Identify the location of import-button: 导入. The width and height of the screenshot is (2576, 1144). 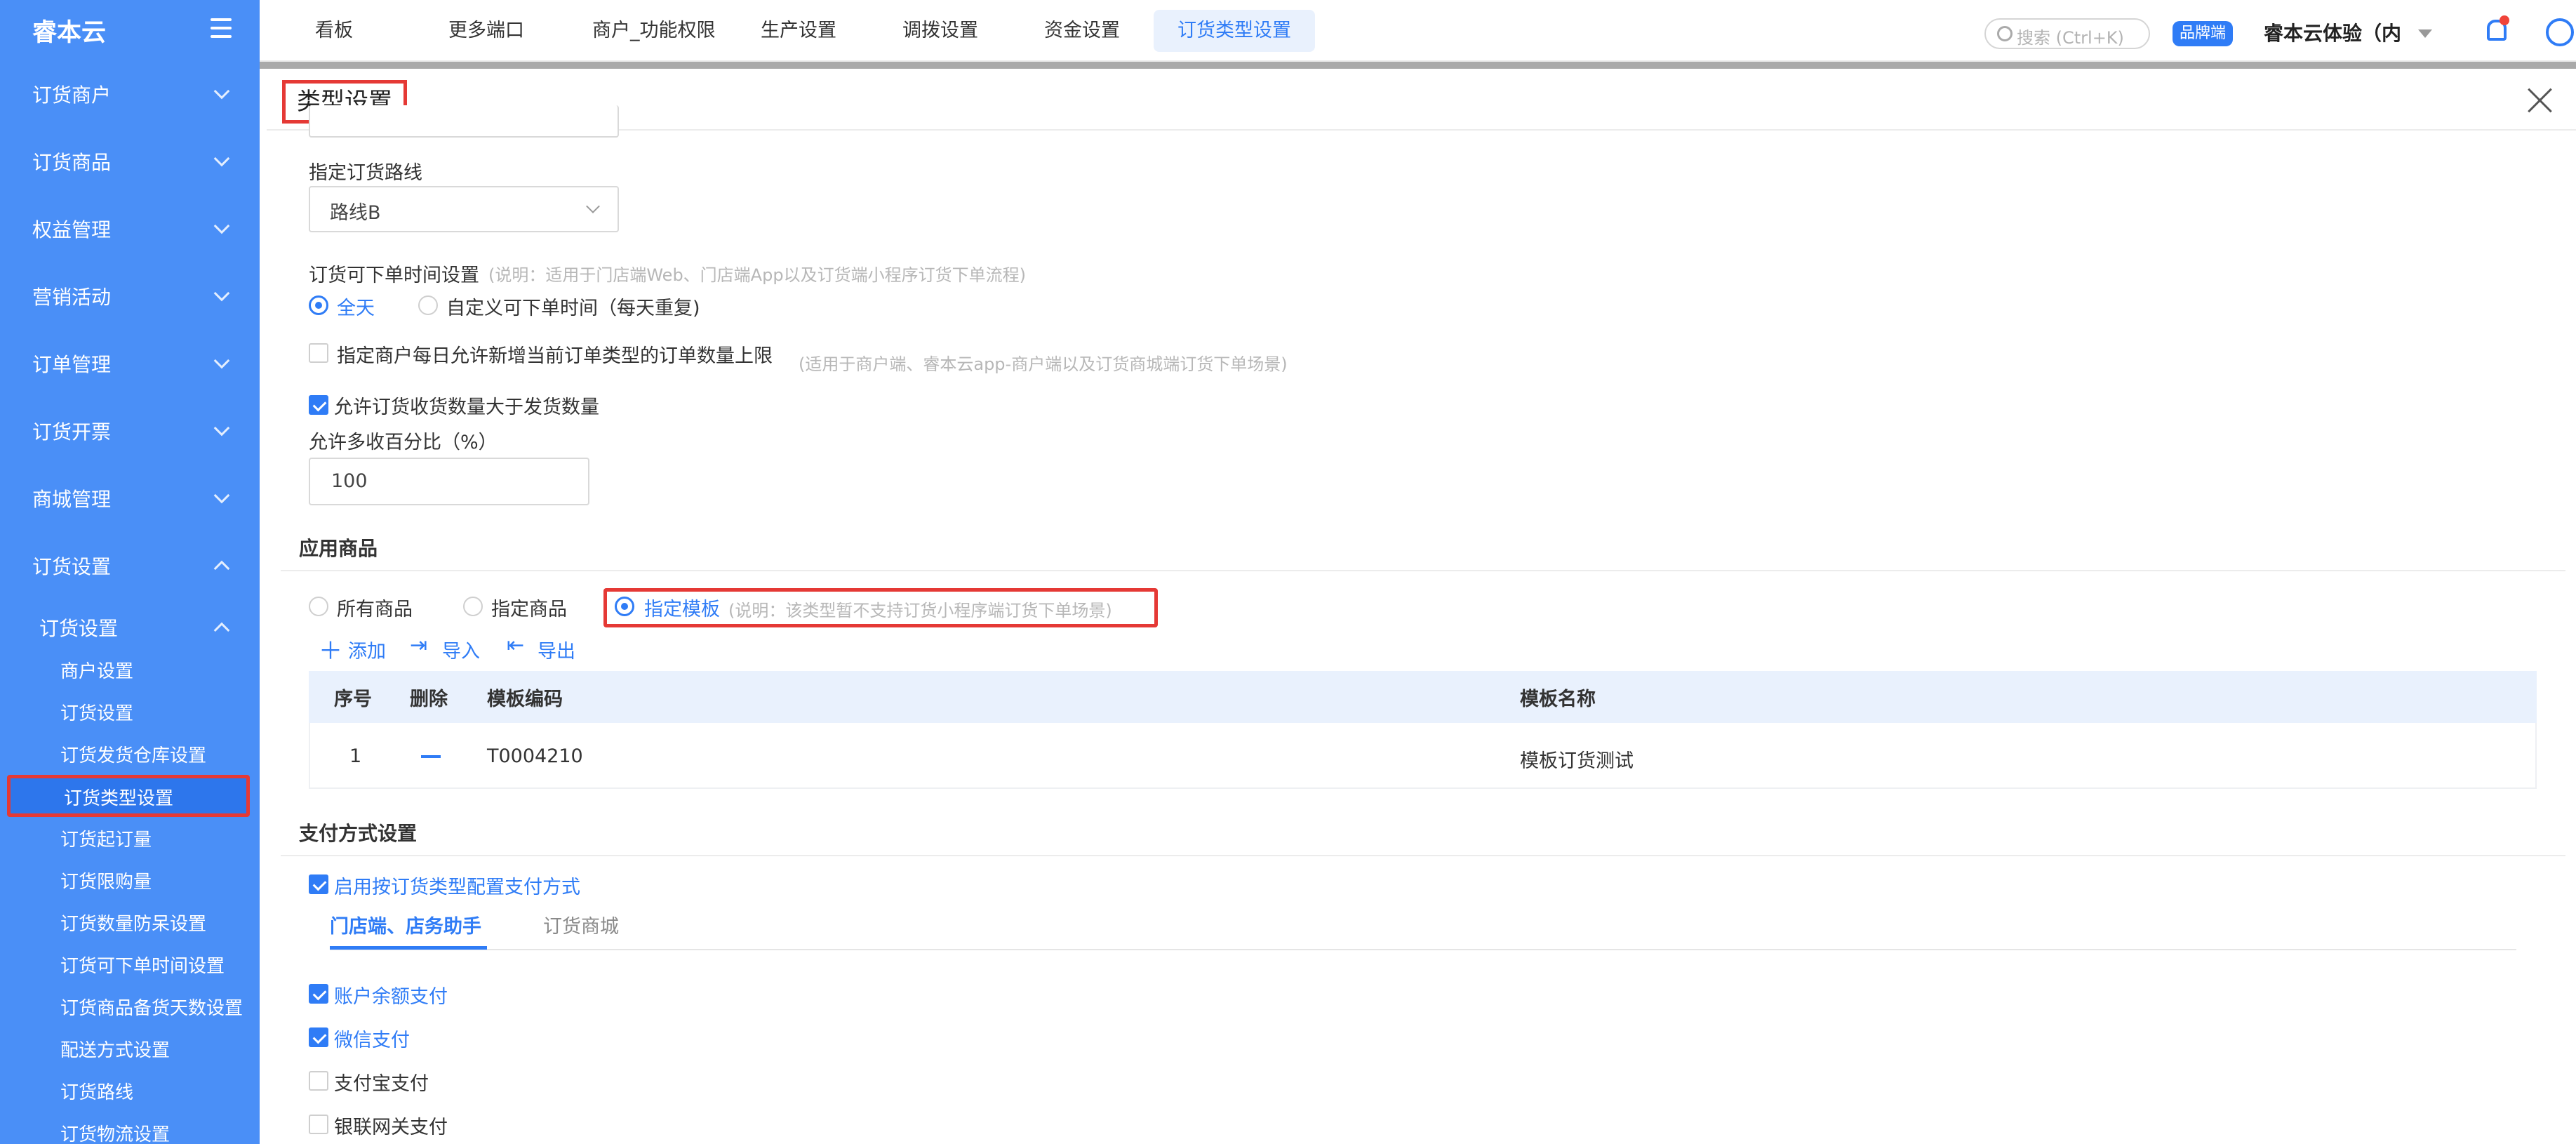
(461, 649).